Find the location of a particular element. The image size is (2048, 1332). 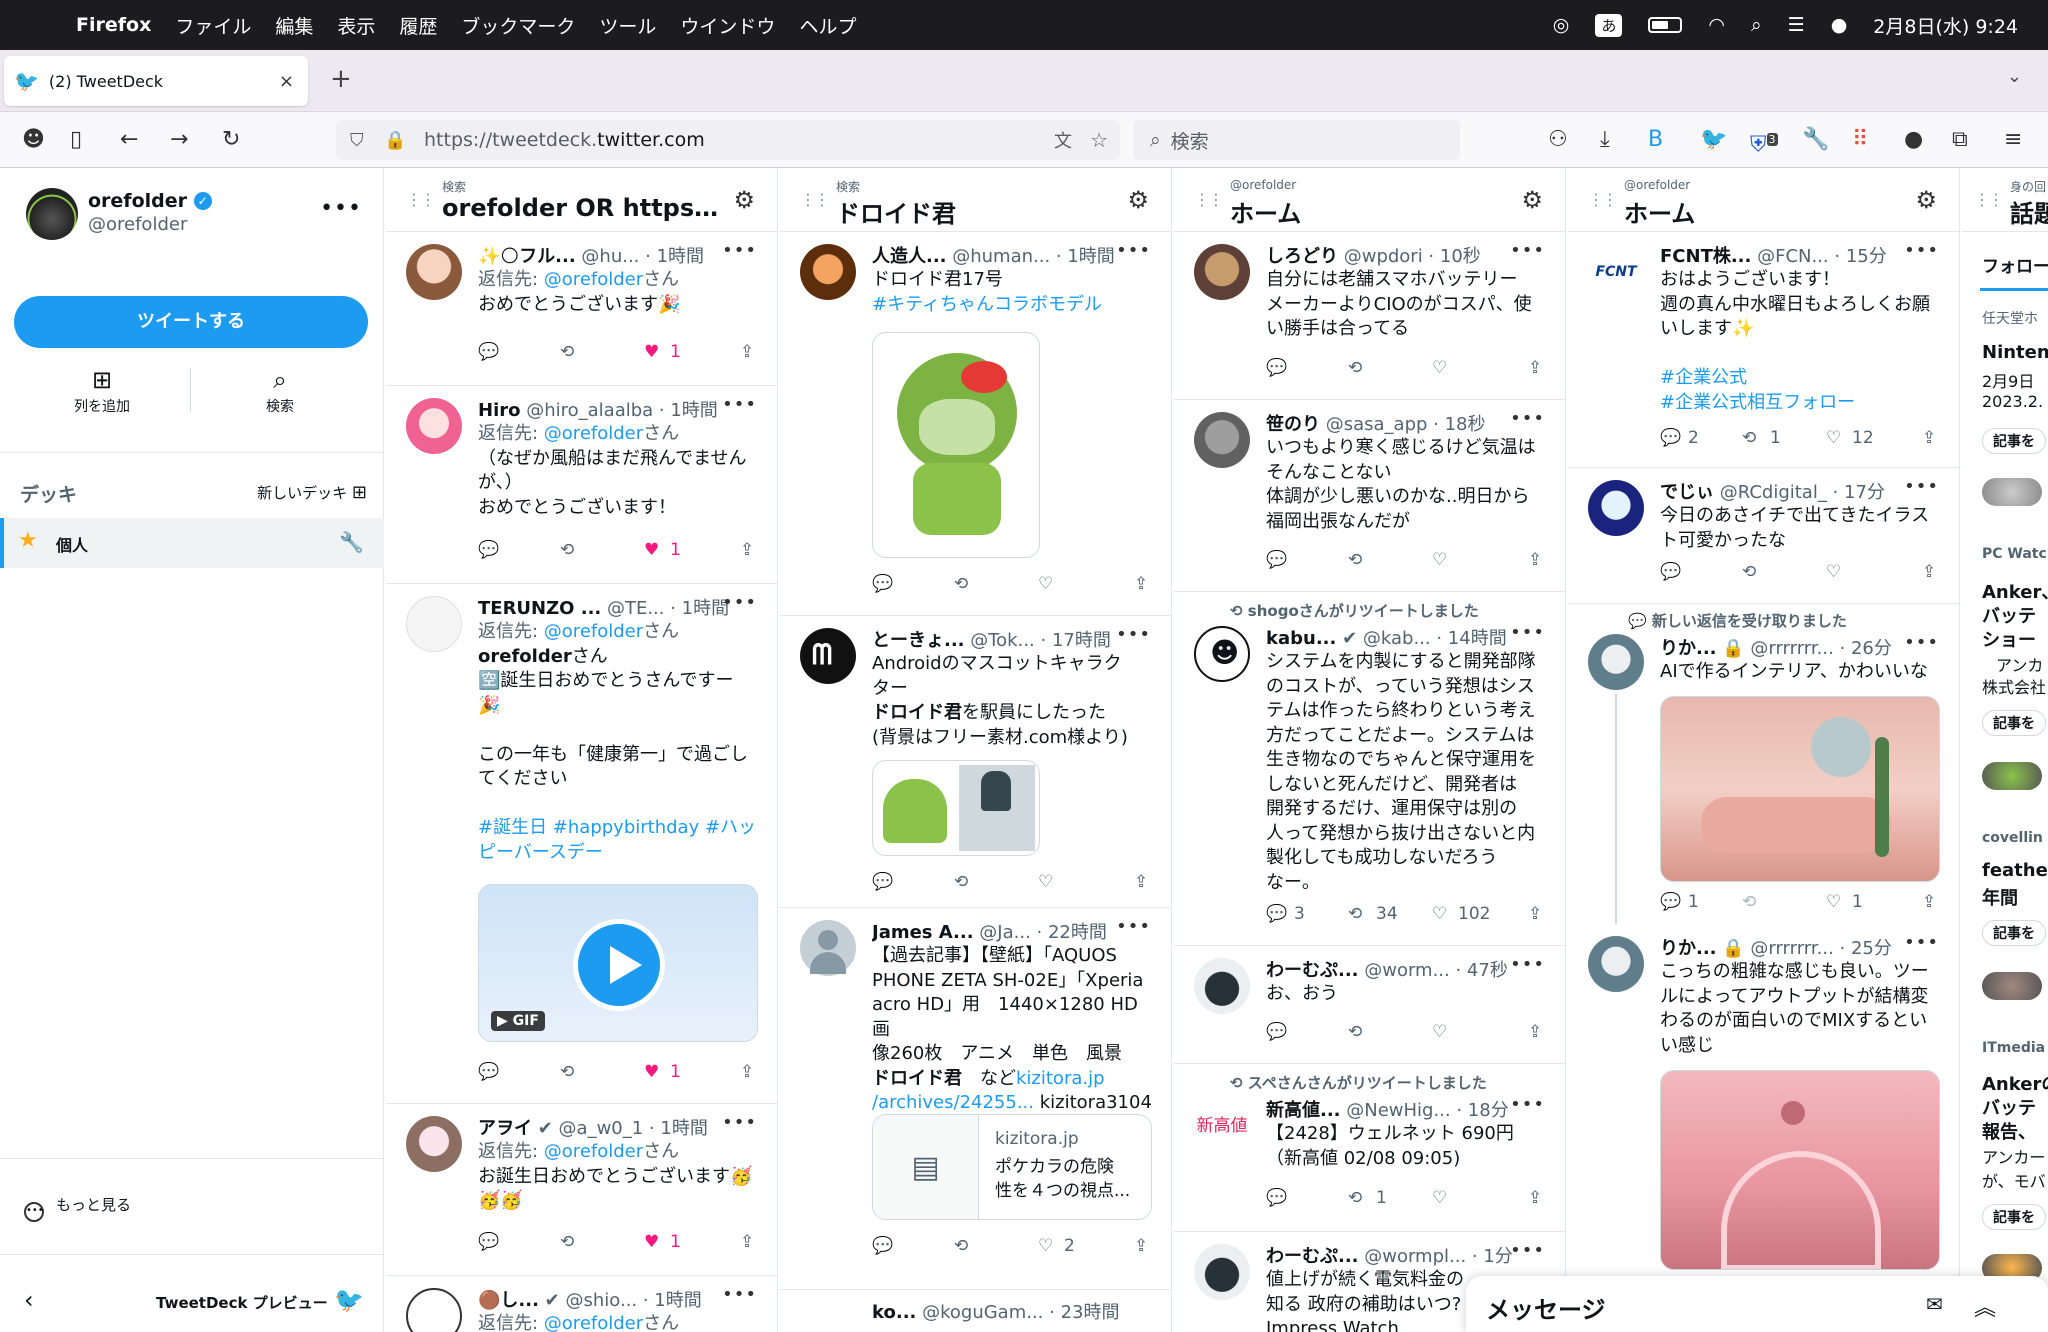

add-column-button: ⊞ 列を追加 is located at coordinates (102, 391).